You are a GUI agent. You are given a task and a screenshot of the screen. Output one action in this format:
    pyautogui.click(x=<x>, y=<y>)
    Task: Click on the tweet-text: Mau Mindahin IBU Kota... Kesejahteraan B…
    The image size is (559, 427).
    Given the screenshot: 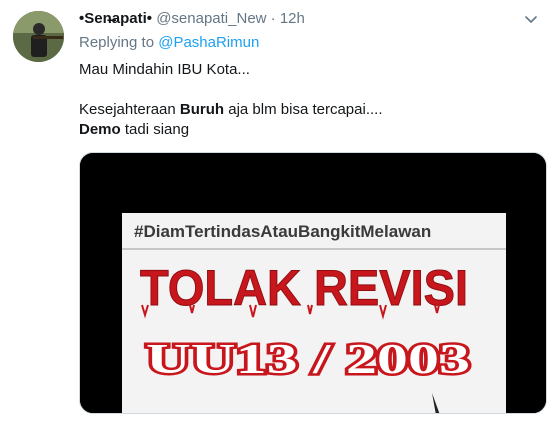 What is the action you would take?
    pyautogui.click(x=231, y=100)
    